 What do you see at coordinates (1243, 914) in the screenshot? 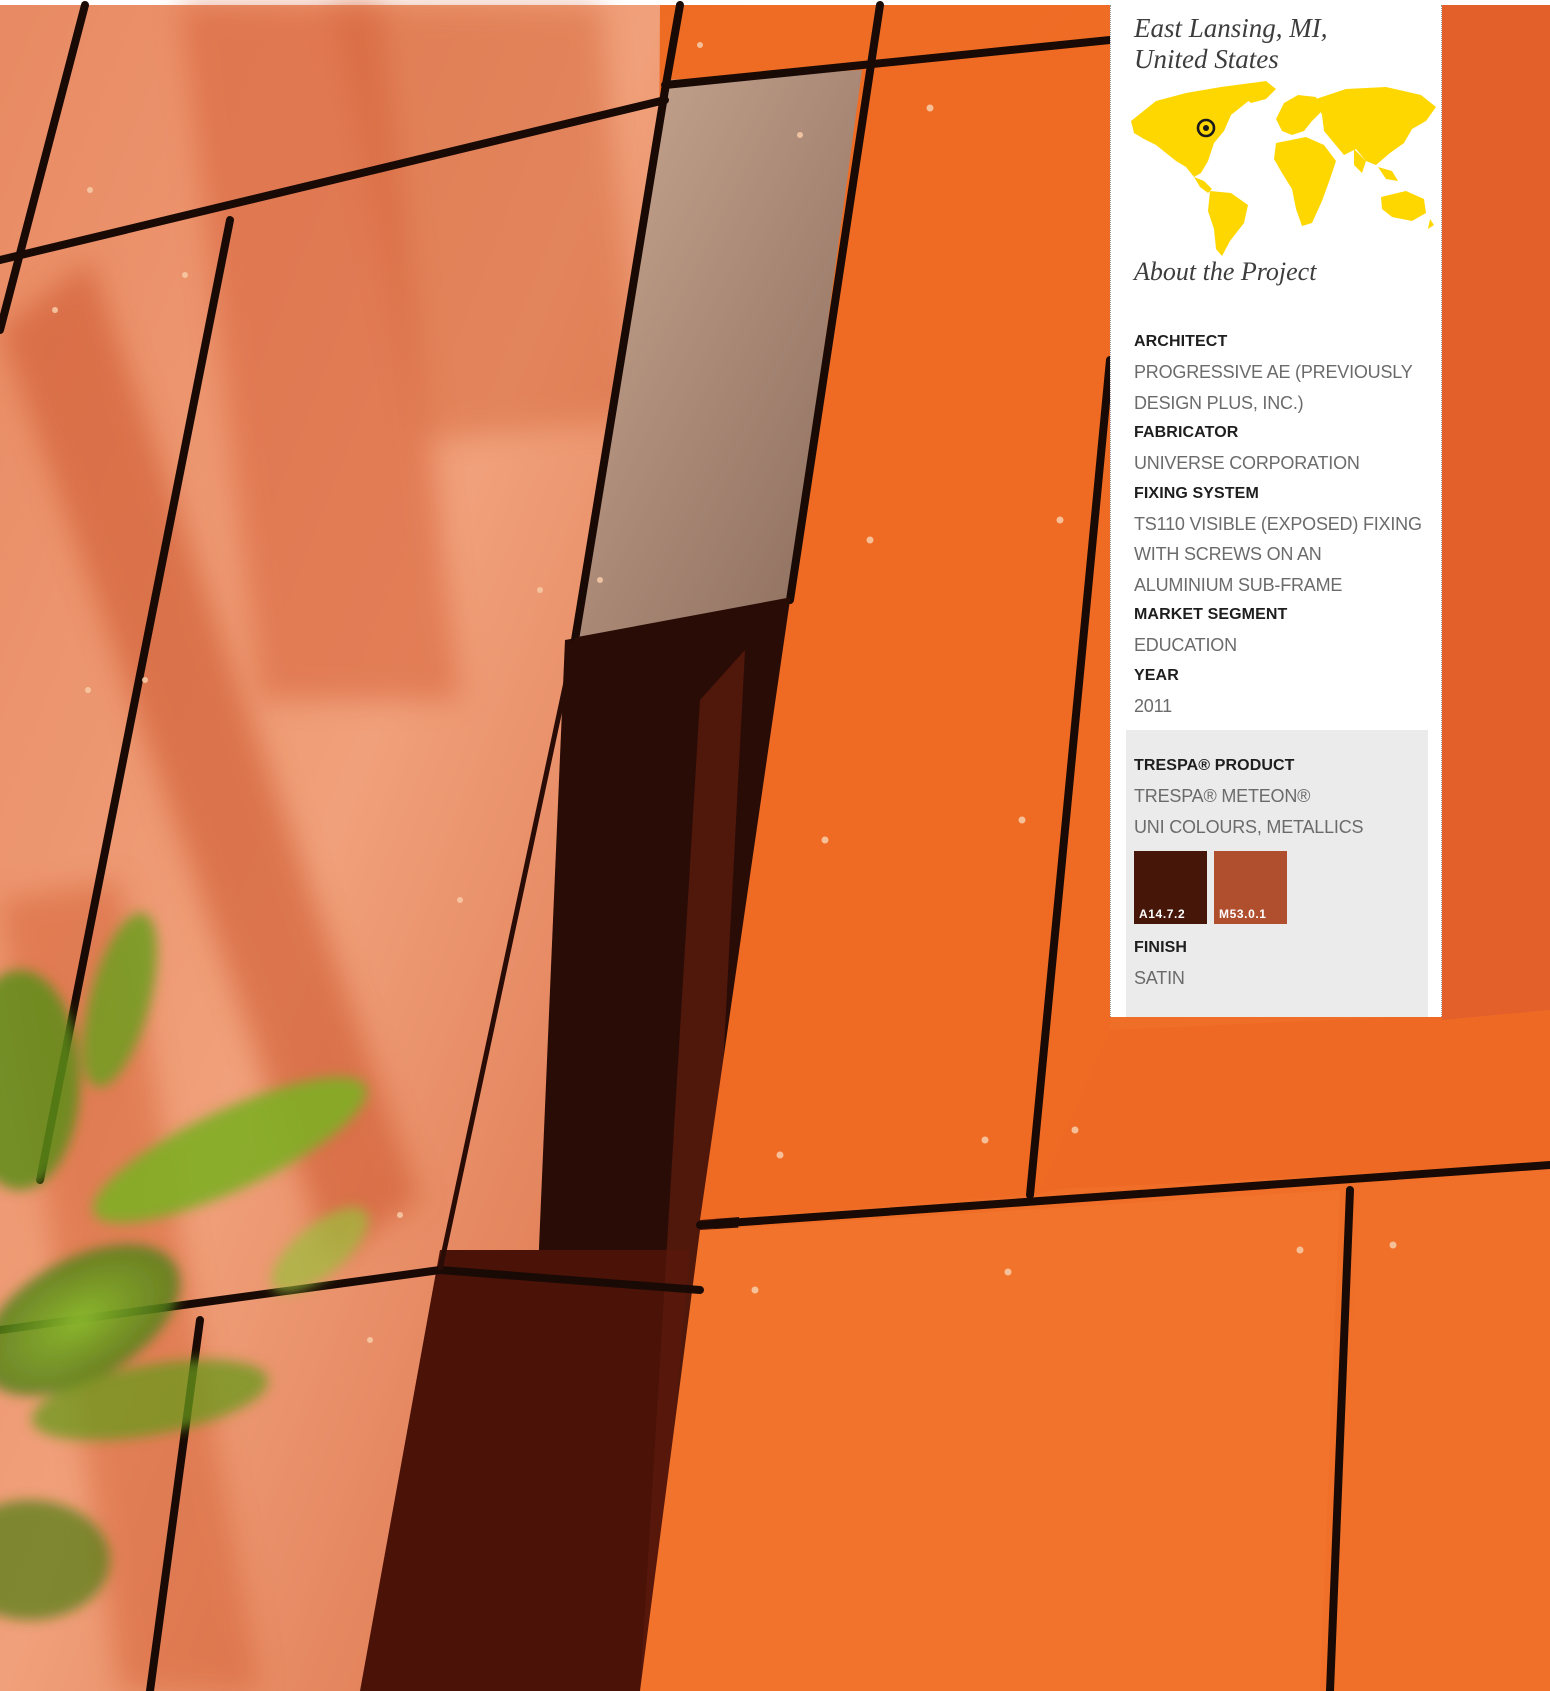
I see `swatch-code: M53.0.1` at bounding box center [1243, 914].